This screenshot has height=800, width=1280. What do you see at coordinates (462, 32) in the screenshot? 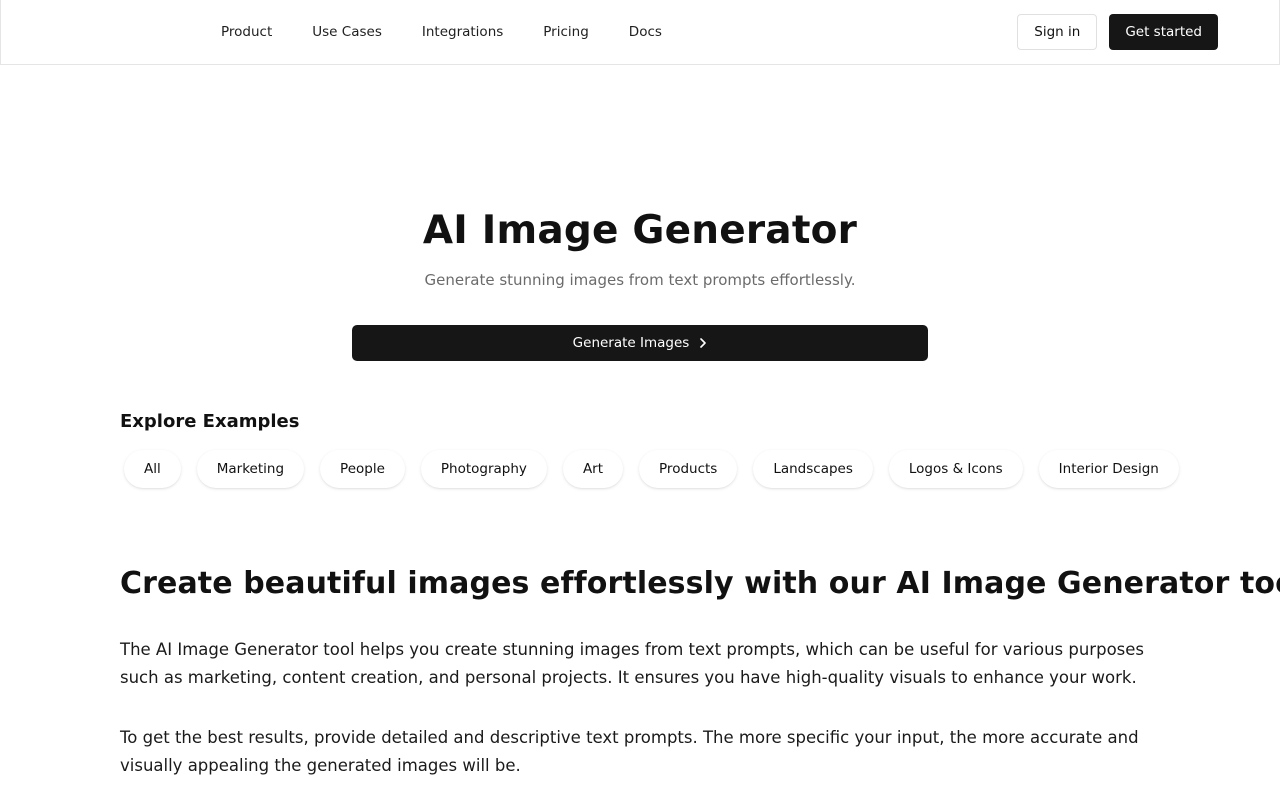
I see `nav-link-integrations: Integrations` at bounding box center [462, 32].